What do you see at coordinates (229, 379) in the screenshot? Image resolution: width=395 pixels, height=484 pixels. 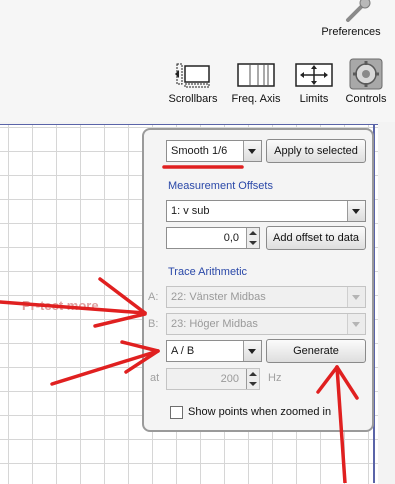 I see `frequency-value: 200` at bounding box center [229, 379].